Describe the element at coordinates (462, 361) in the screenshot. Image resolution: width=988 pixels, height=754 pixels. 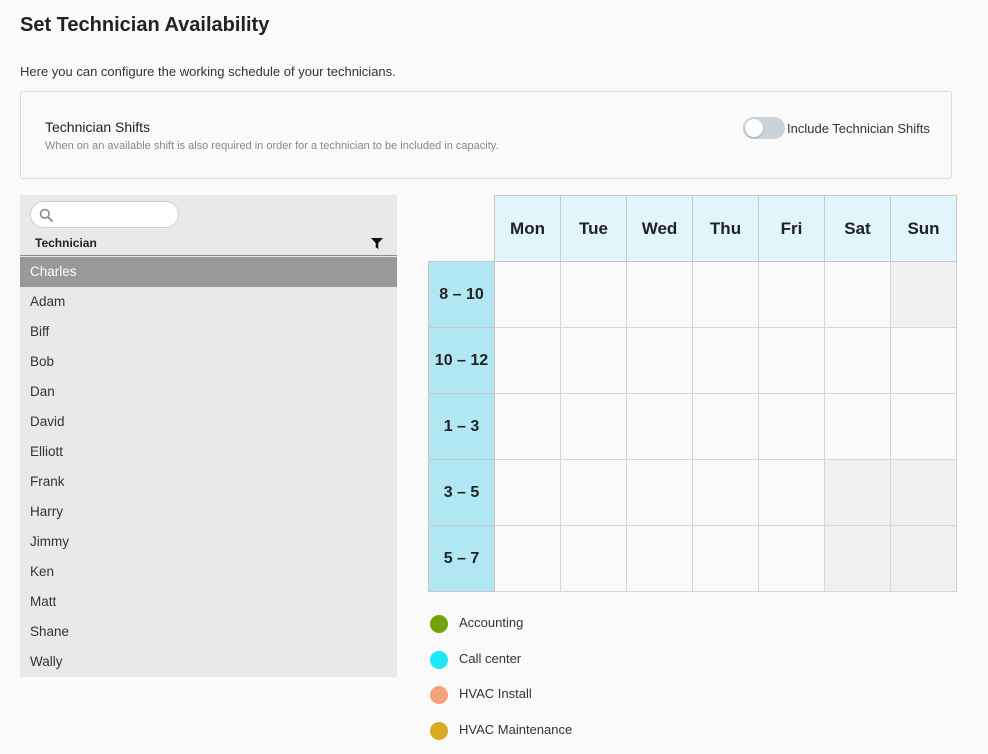
I see `time-slot-header: 10 – 12` at that location.